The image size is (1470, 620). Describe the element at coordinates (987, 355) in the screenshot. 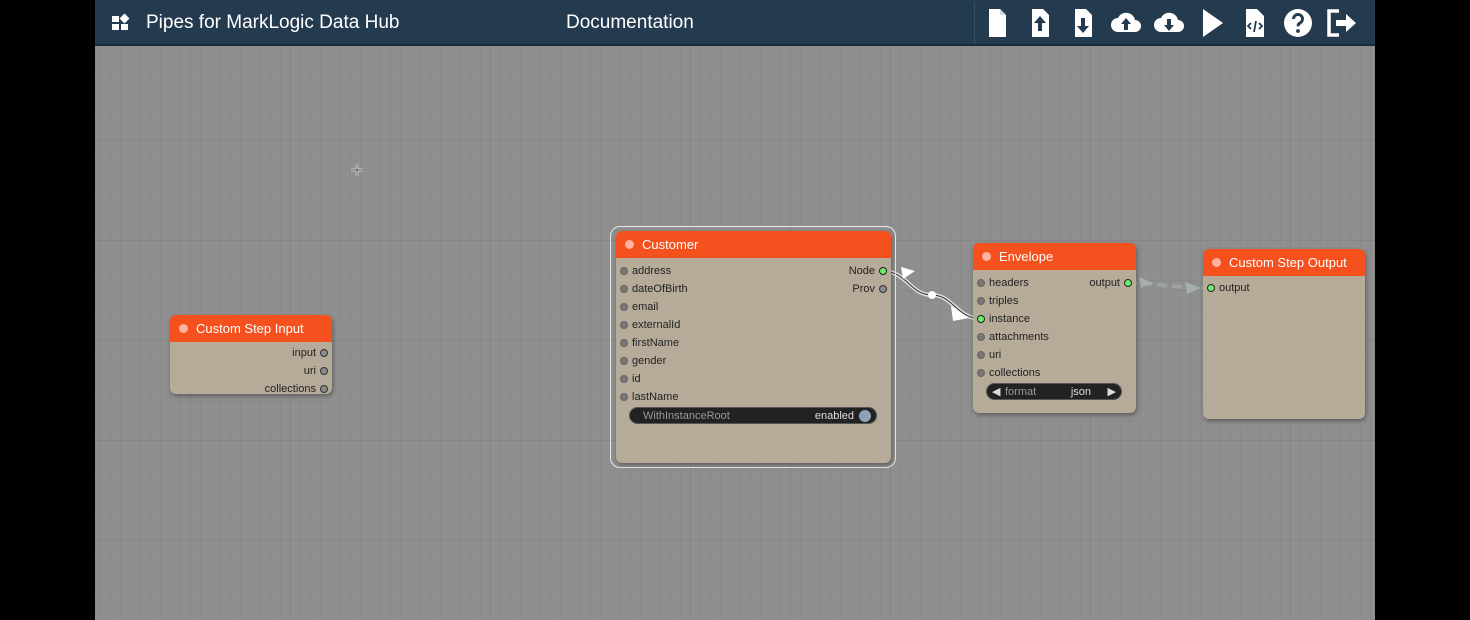

I see `input-slot-uri: uri` at that location.